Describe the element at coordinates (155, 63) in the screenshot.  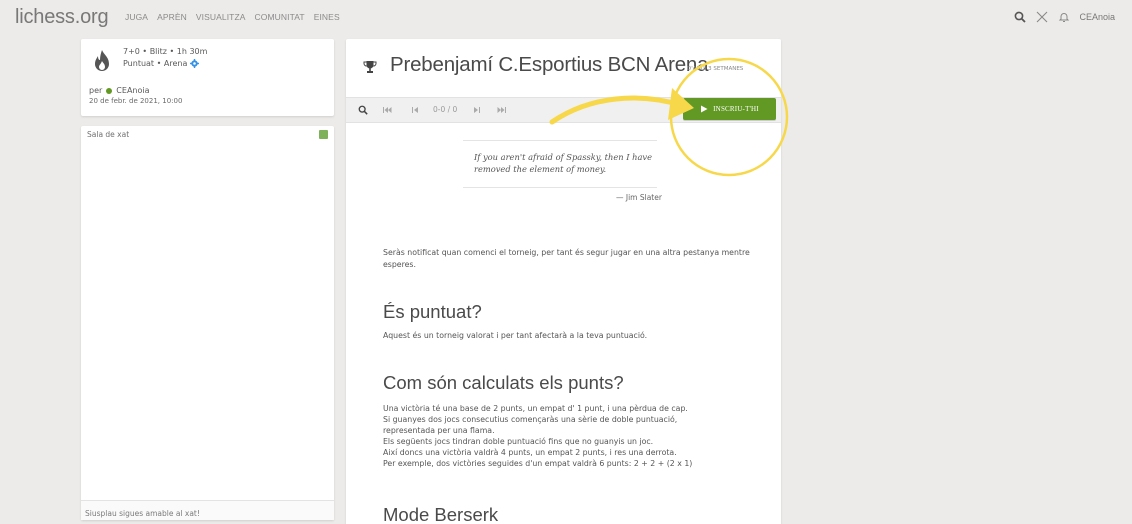
I see `tournament-type-label: Puntuat • Arena` at that location.